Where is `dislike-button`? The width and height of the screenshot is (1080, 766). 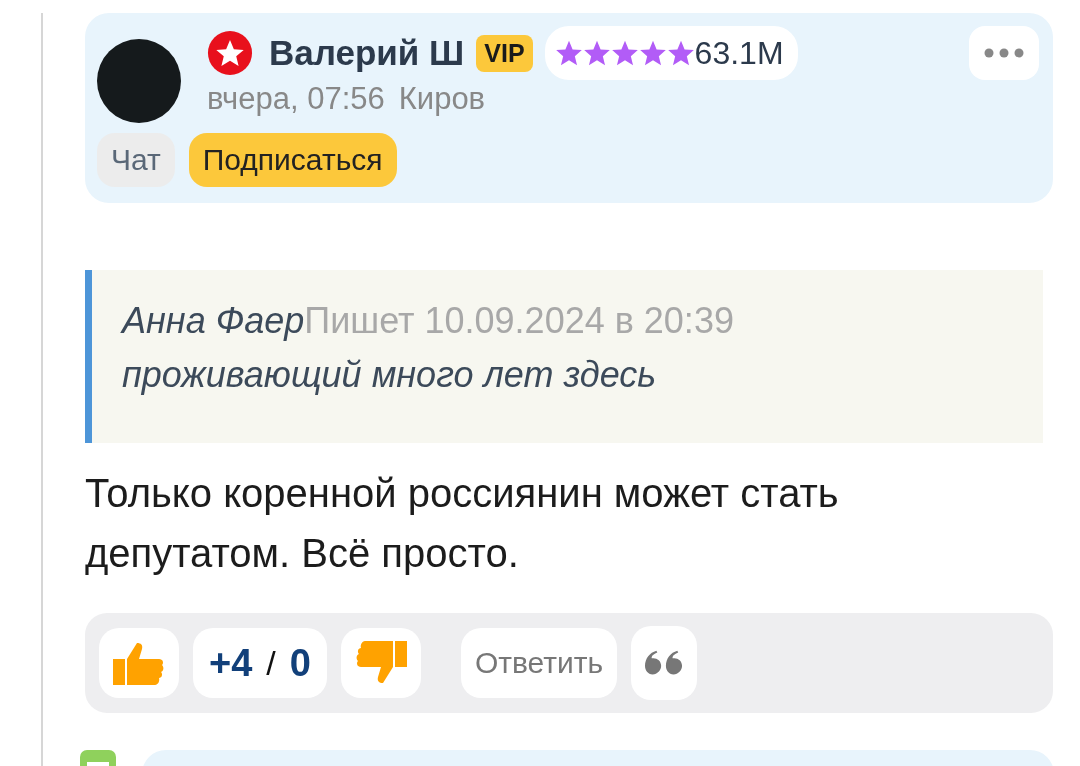
dislike-button is located at coordinates (380, 663).